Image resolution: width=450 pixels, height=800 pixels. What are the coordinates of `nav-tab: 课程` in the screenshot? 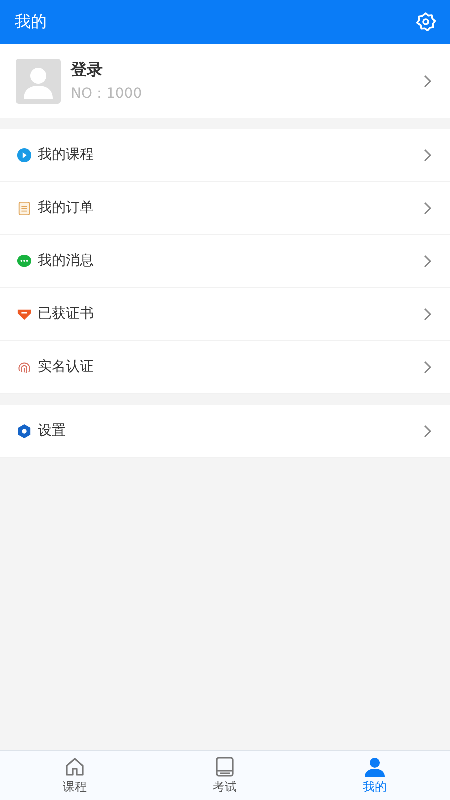 It's located at (75, 775).